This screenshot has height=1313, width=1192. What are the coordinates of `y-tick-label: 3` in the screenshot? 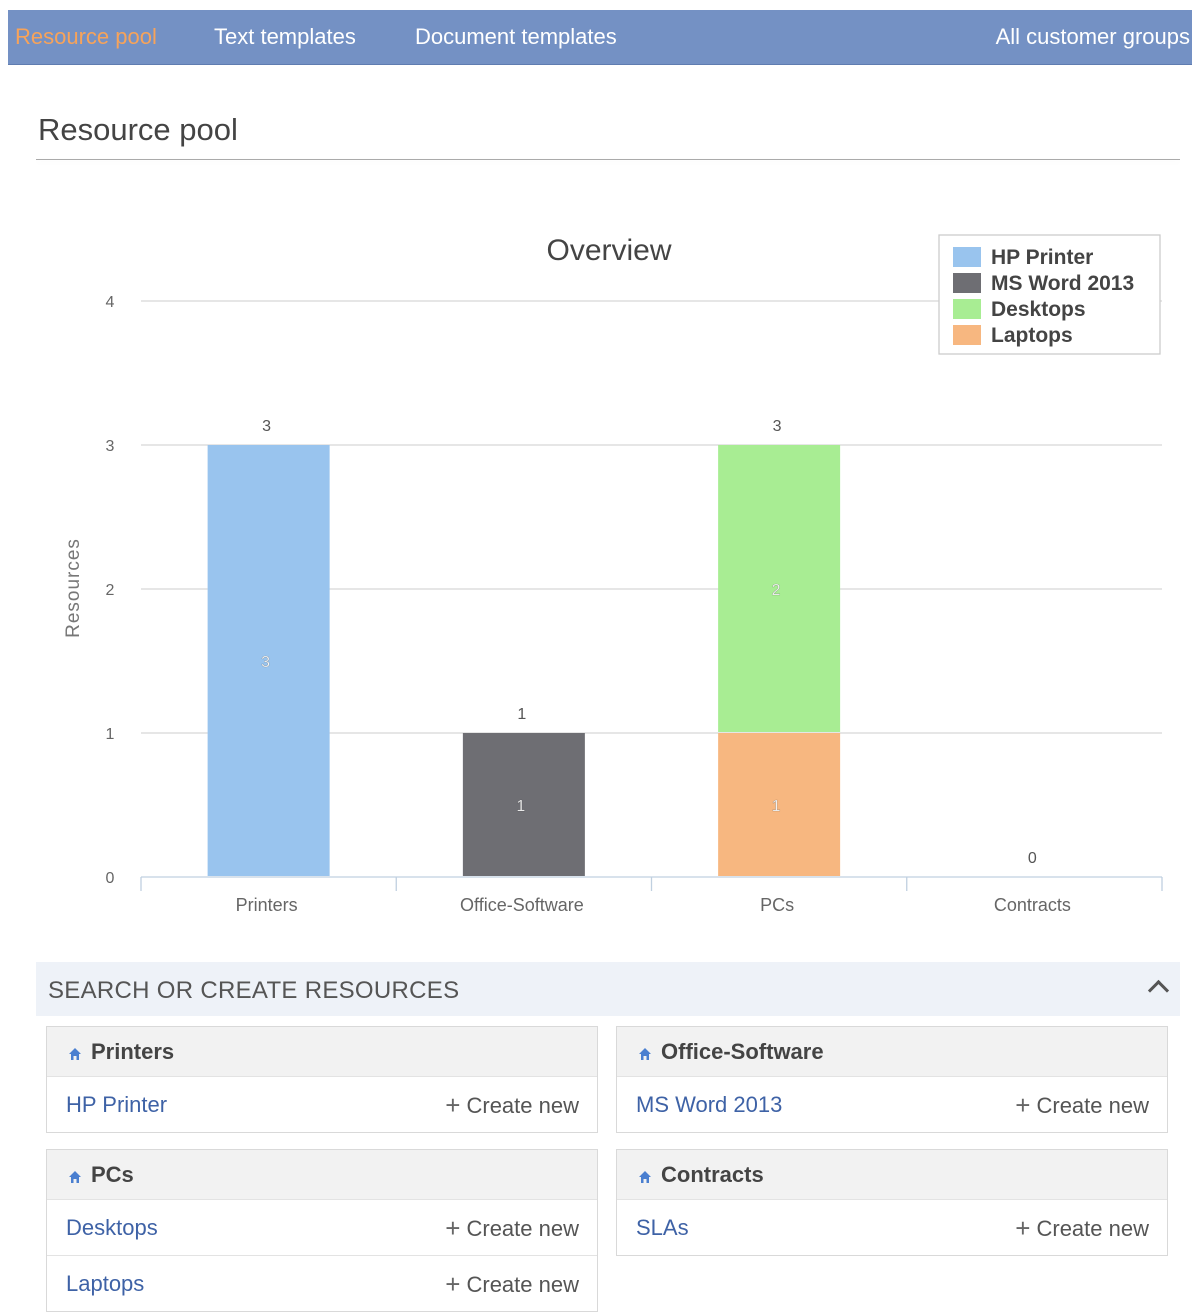 It's located at (110, 446).